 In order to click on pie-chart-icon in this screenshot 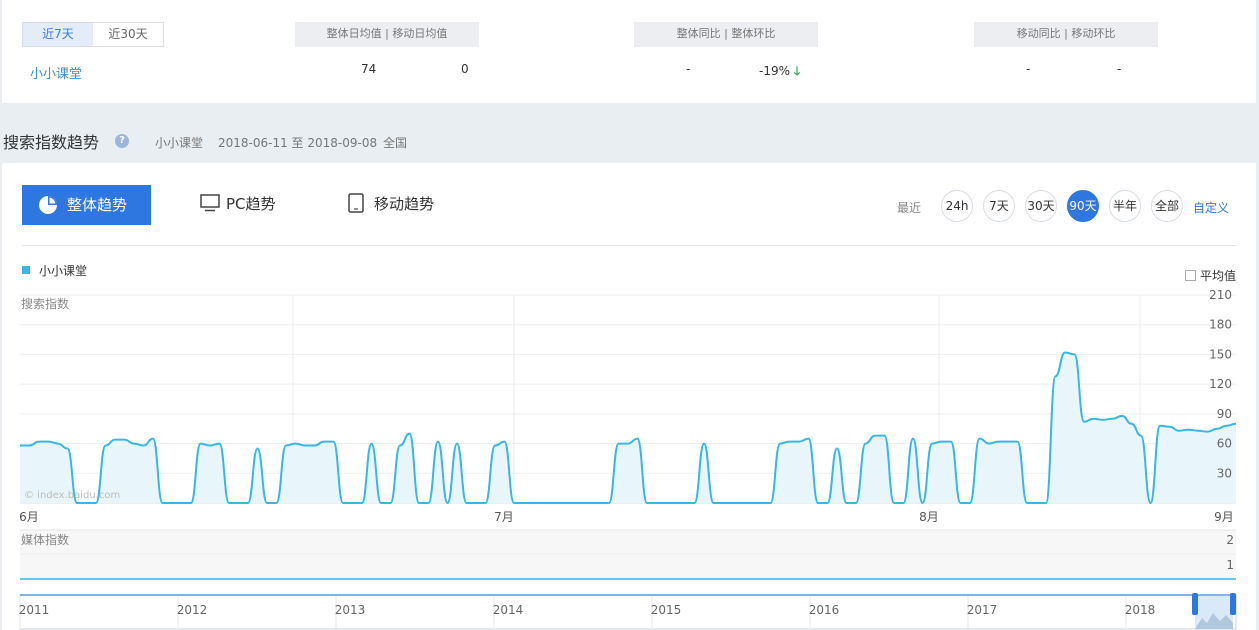, I will do `click(48, 205)`.